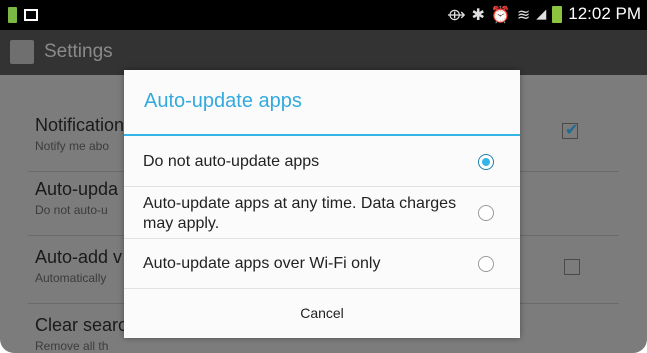 The width and height of the screenshot is (647, 353). Describe the element at coordinates (541, 14) in the screenshot. I see `signal-icon: ◢` at that location.